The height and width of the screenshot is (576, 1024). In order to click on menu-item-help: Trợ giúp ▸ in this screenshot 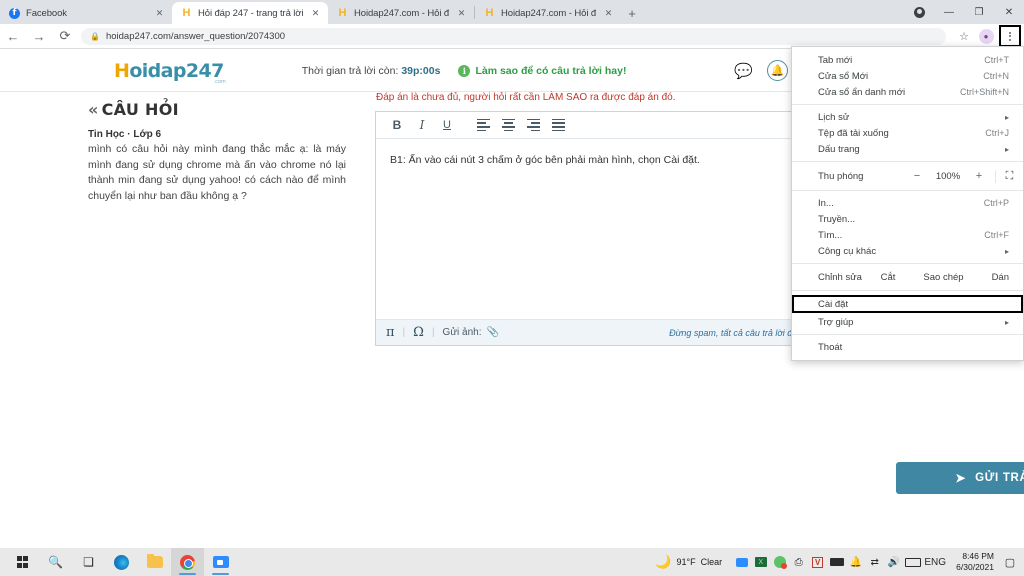, I will do `click(907, 322)`.